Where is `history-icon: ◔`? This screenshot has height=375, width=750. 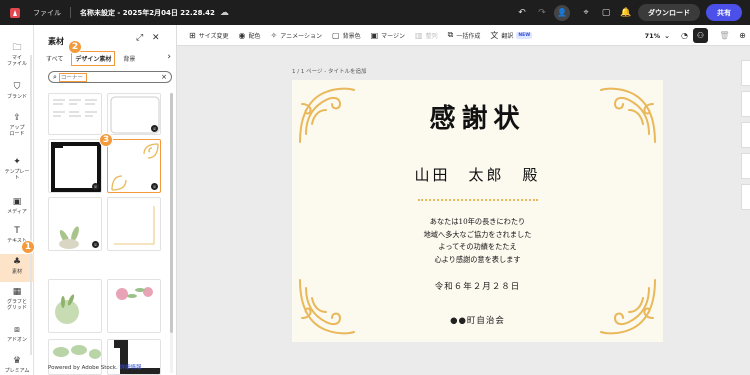
history-icon: ◔ is located at coordinates (684, 35).